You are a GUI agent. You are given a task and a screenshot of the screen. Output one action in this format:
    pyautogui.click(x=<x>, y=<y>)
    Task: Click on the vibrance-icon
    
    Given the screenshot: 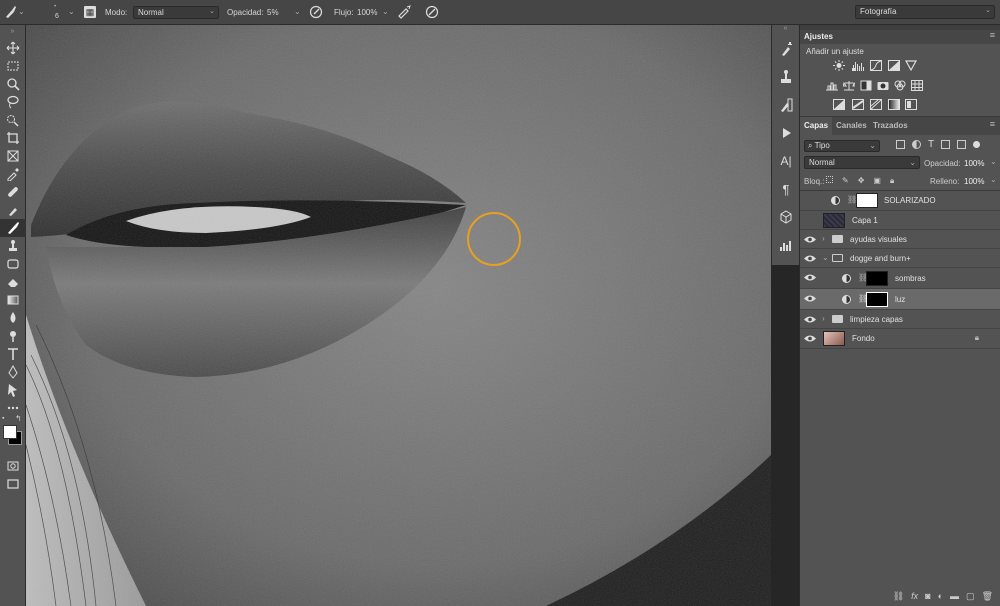 What is the action you would take?
    pyautogui.click(x=910, y=65)
    